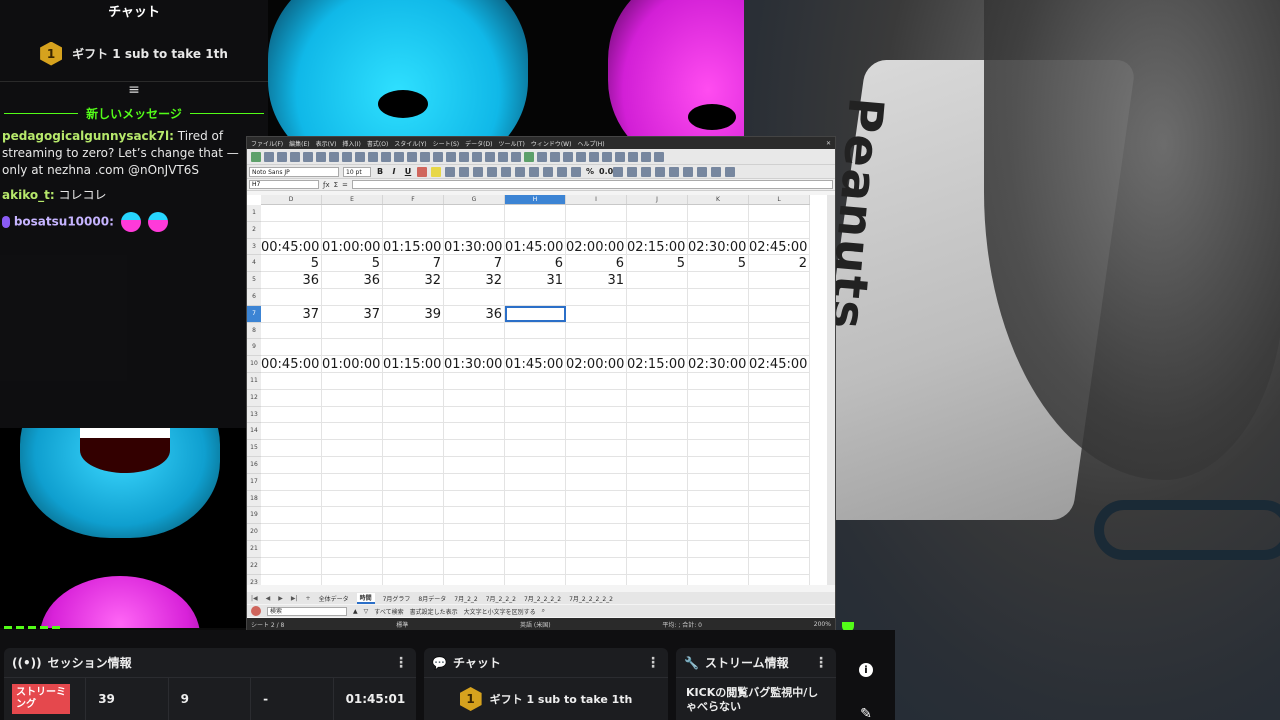  Describe the element at coordinates (596, 397) in the screenshot. I see `cell-I12` at that location.